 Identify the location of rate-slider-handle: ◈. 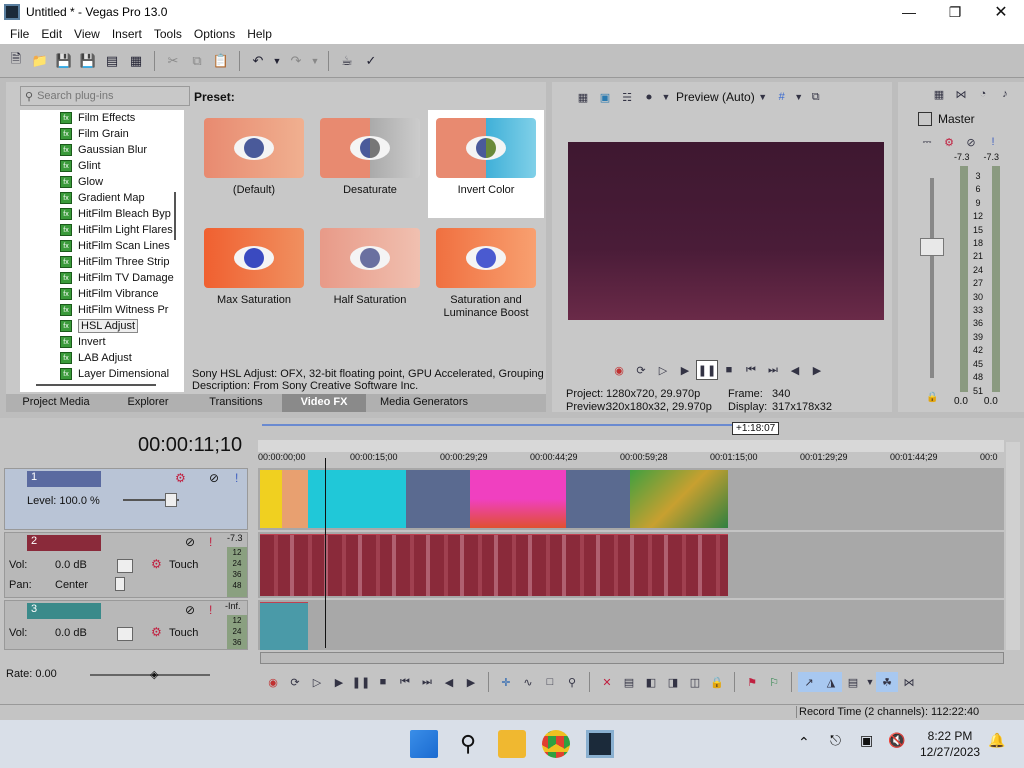
(154, 674).